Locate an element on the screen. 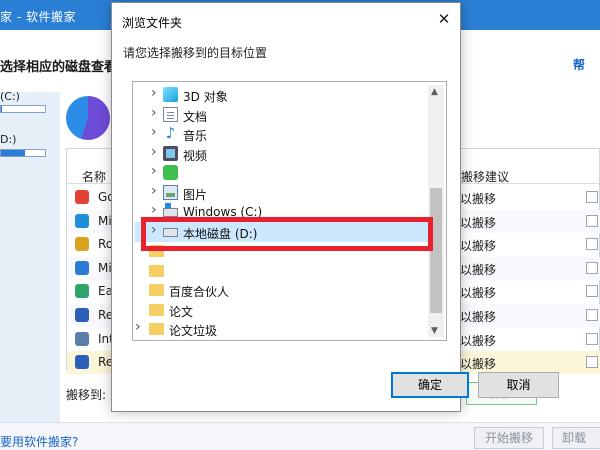 This screenshot has height=450, width=600. tree-item-label: 文档 is located at coordinates (195, 116).